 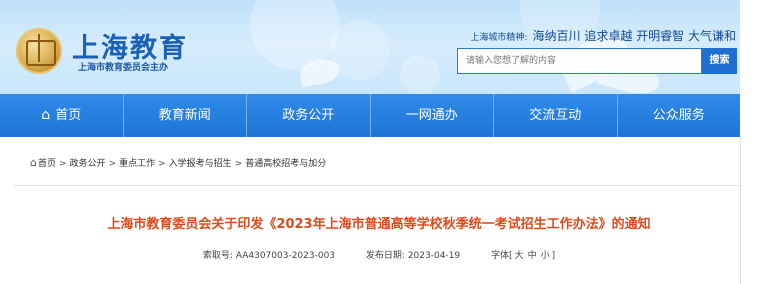 What do you see at coordinates (500, 256) in the screenshot?
I see `font-size-label: 字体` at bounding box center [500, 256].